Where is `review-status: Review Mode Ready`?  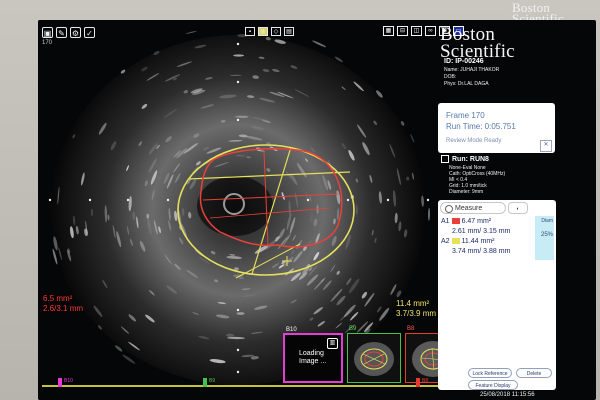 review-status: Review Mode Ready is located at coordinates (474, 141).